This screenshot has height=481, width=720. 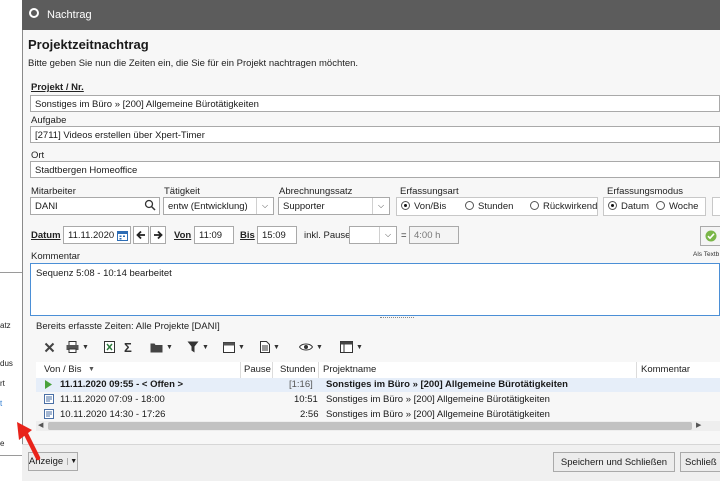 What do you see at coordinates (370, 426) in the screenshot?
I see `scrollbar-thumb` at bounding box center [370, 426].